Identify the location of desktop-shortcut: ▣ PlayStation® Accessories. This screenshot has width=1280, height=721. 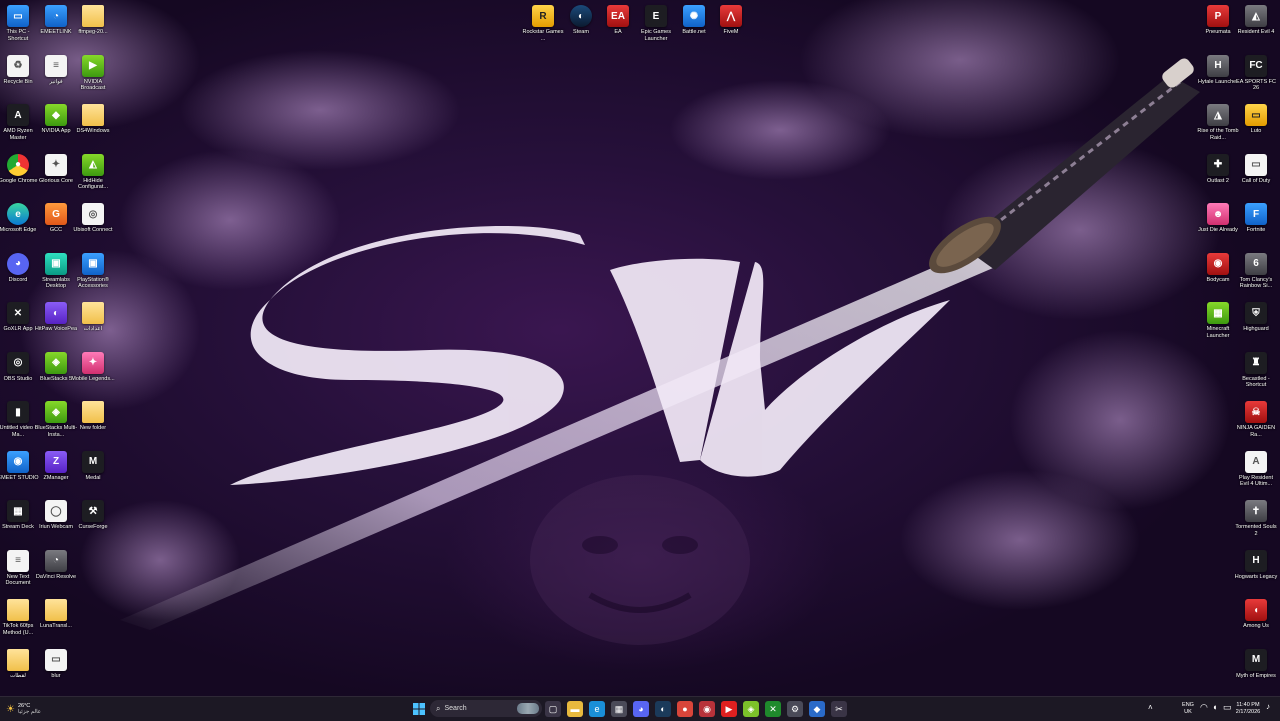
(93, 271).